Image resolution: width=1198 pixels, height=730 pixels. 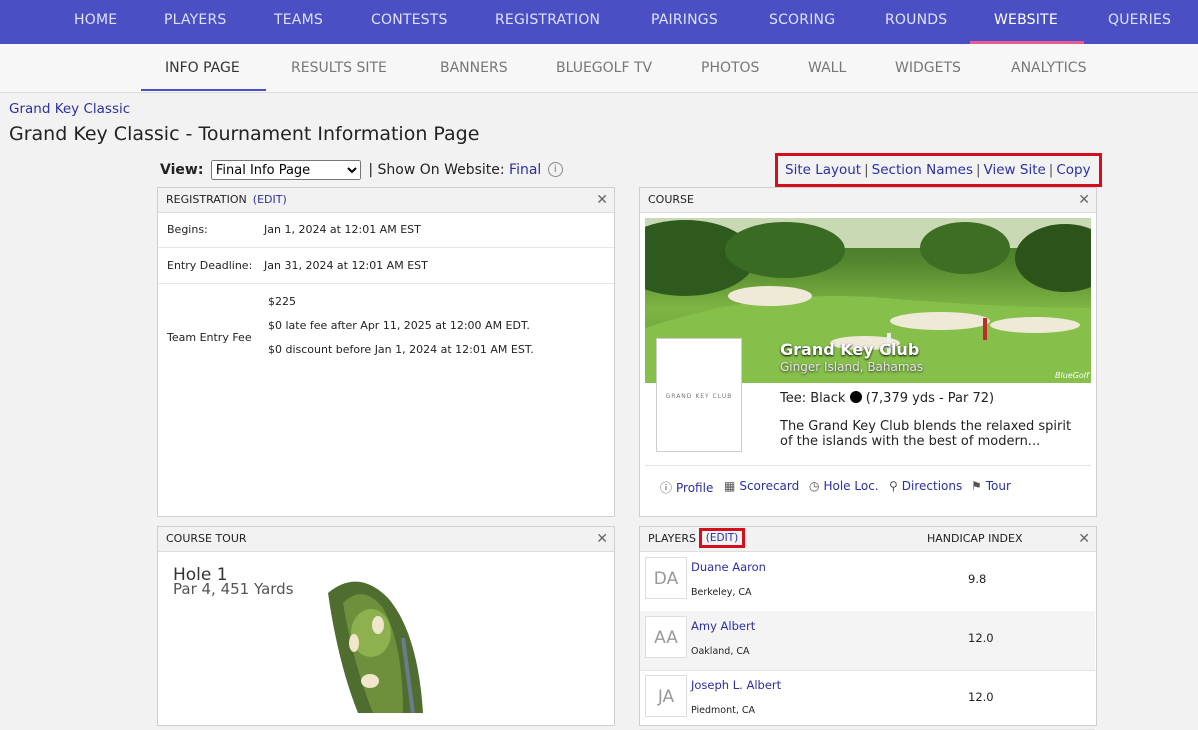 What do you see at coordinates (823, 170) in the screenshot?
I see `site-layout-link: Site Layout` at bounding box center [823, 170].